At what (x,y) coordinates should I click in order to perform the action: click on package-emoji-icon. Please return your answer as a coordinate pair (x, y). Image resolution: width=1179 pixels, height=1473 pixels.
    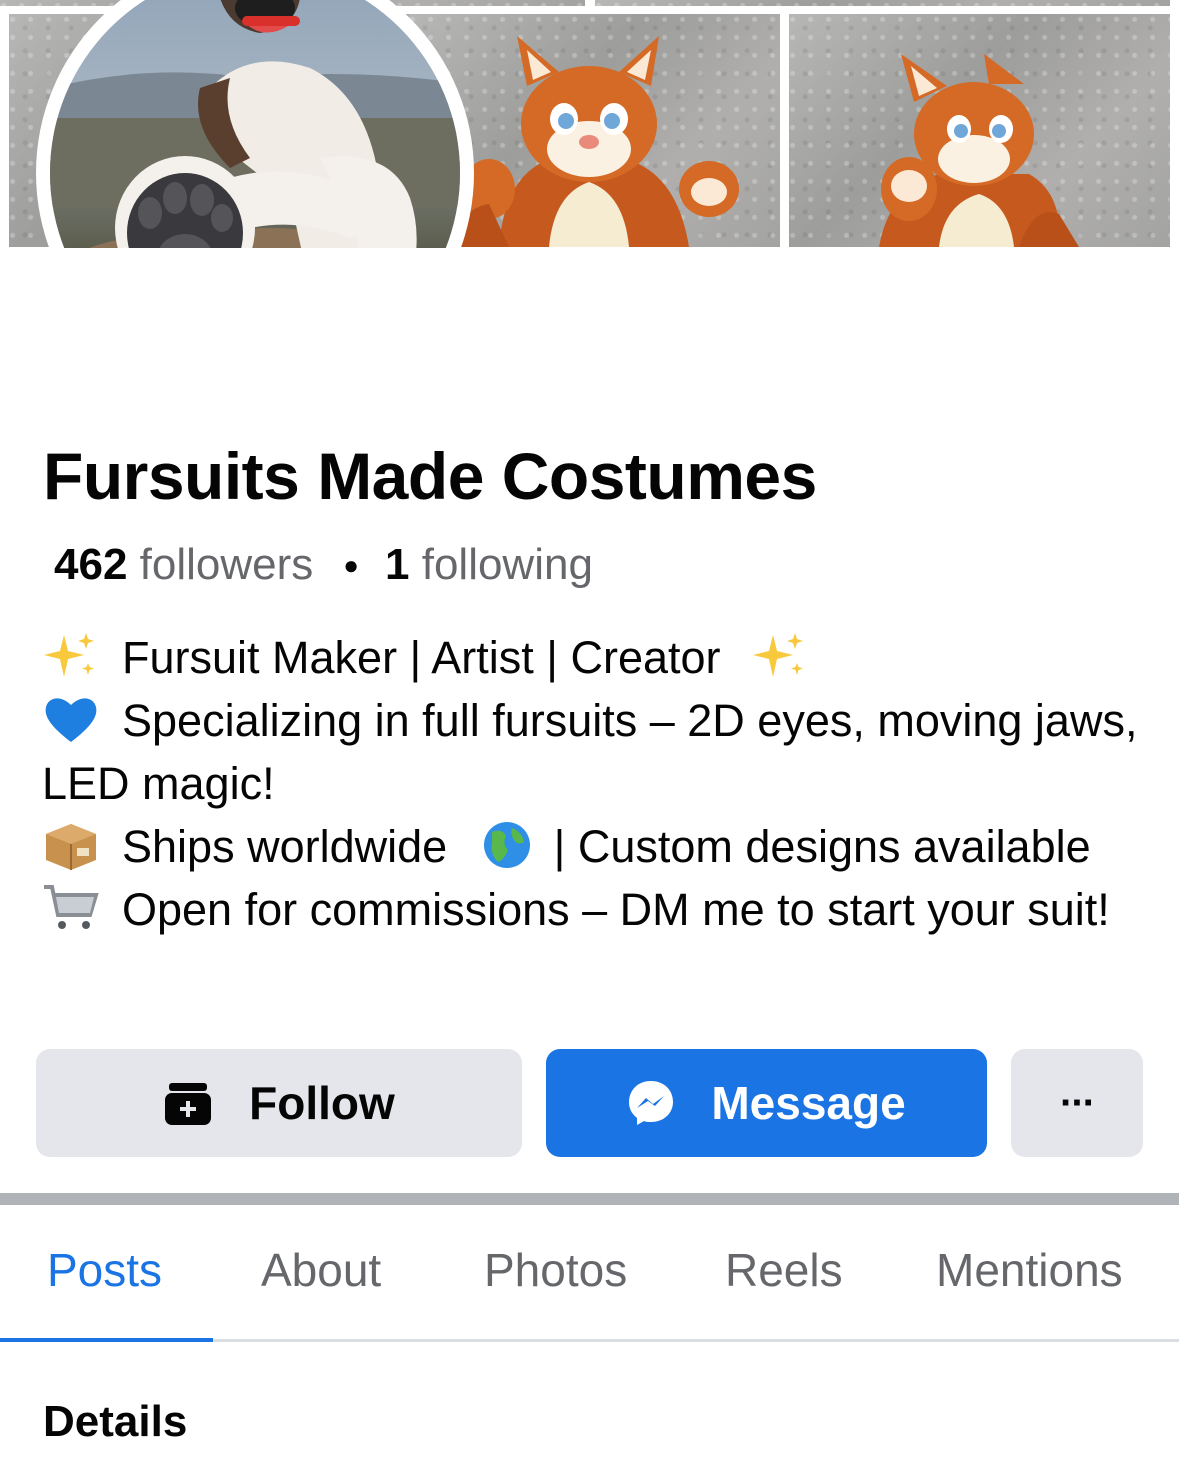
    Looking at the image, I should click on (71, 847).